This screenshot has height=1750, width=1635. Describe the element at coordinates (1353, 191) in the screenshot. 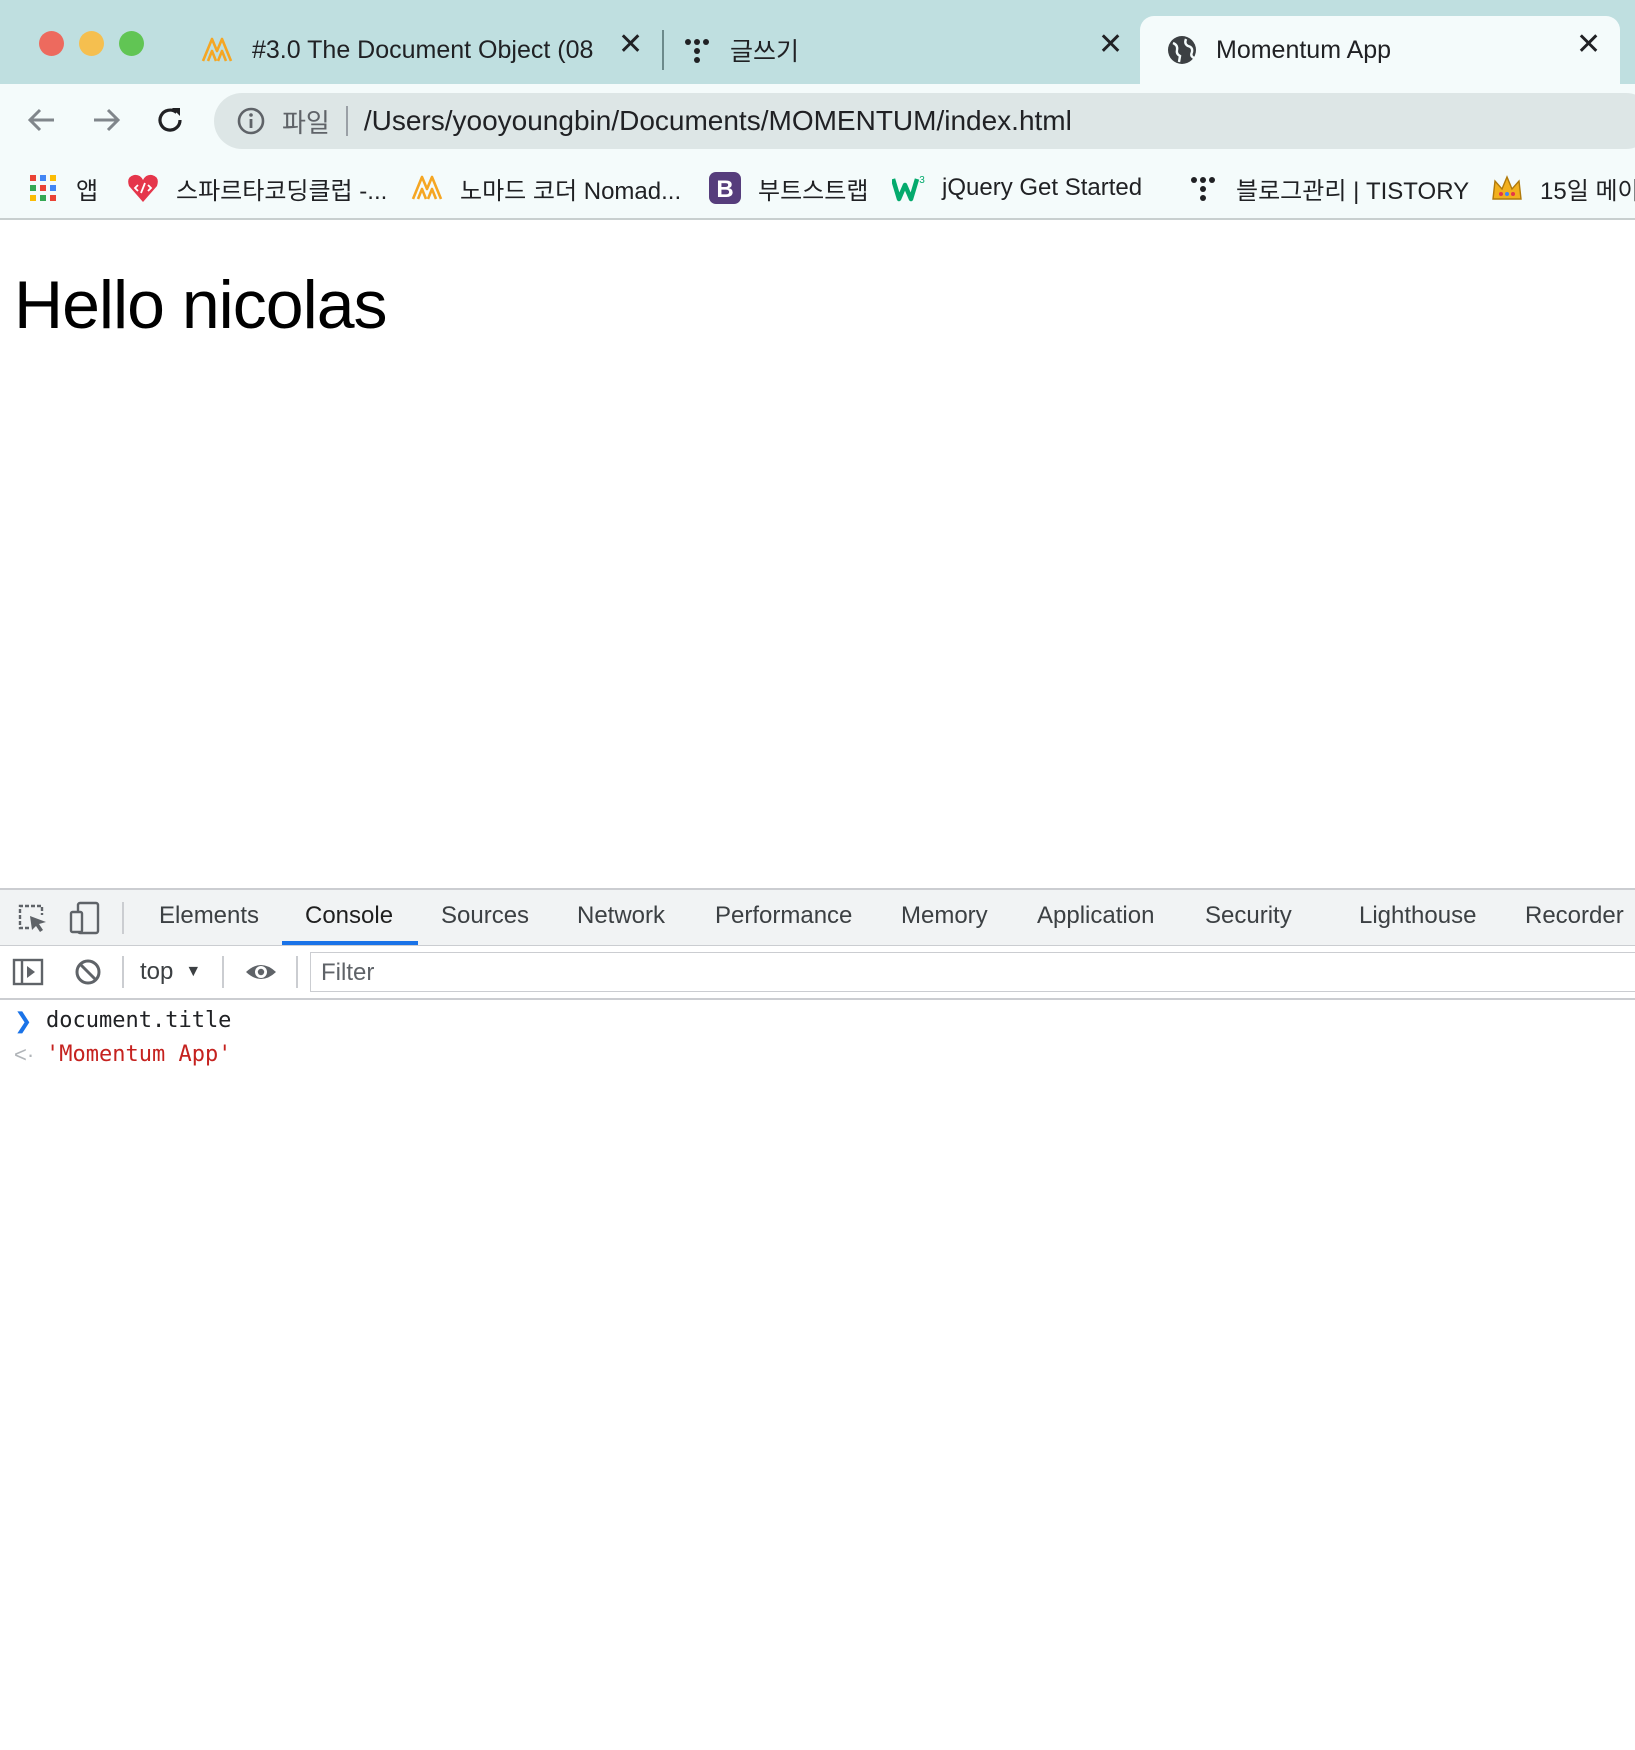

I see `bookmark-label: 블로그관리 | TISTORY` at that location.